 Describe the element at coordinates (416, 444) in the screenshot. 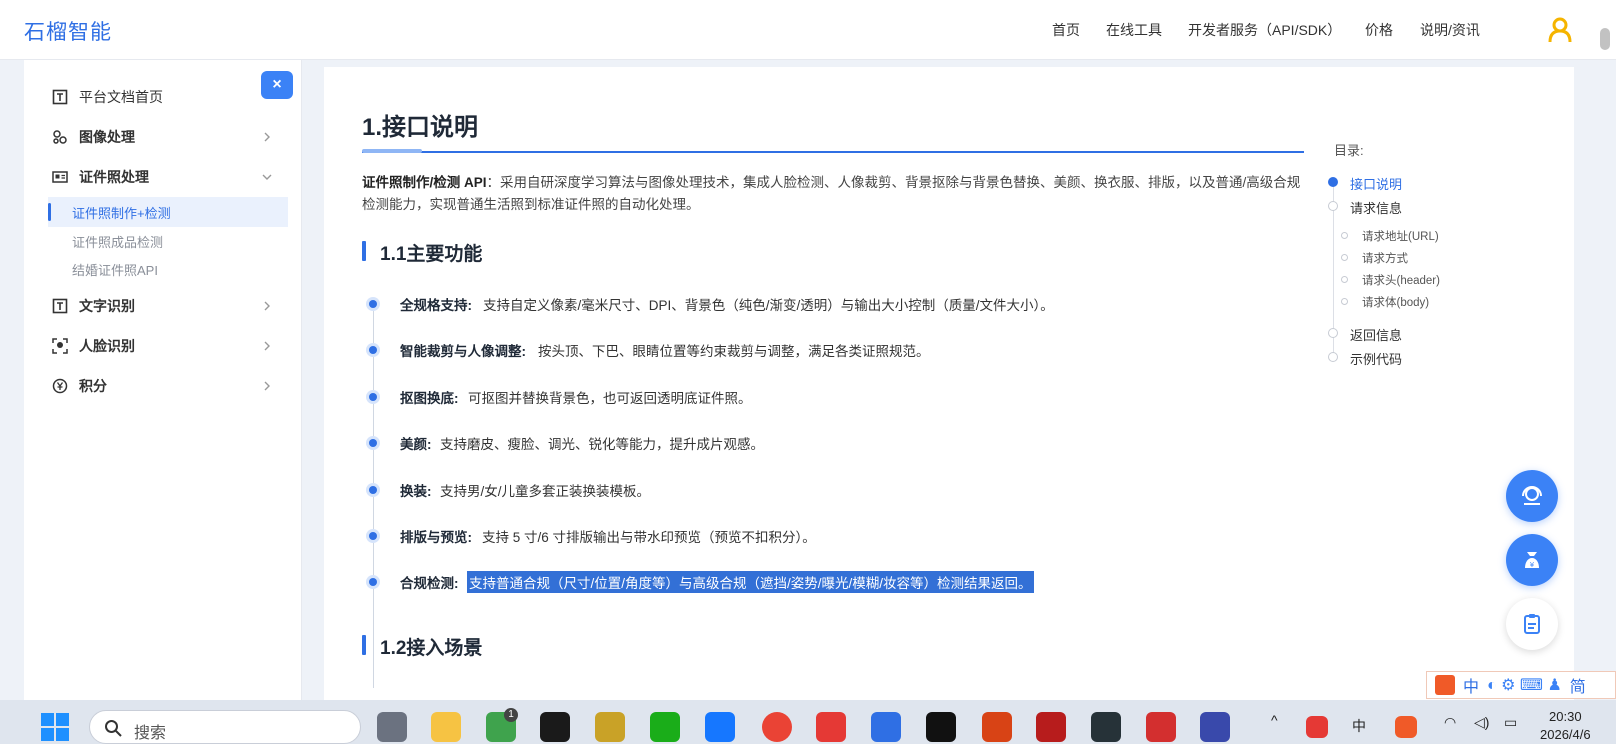

I see `feature-name: 美颜:` at that location.